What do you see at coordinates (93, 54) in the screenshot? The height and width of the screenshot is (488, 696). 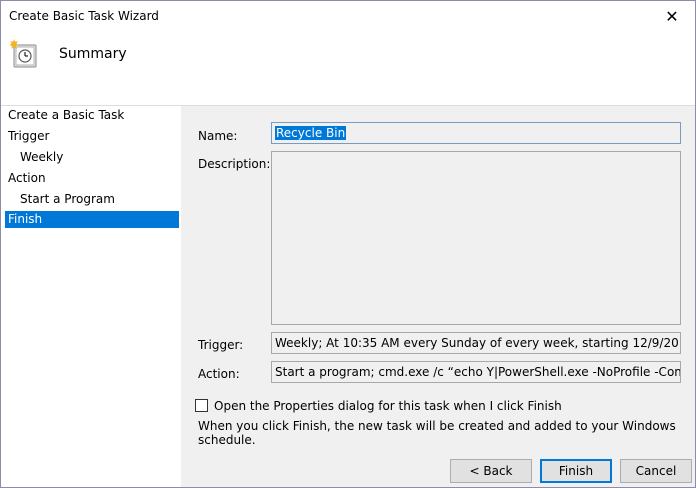 I see `page-title: Summary` at bounding box center [93, 54].